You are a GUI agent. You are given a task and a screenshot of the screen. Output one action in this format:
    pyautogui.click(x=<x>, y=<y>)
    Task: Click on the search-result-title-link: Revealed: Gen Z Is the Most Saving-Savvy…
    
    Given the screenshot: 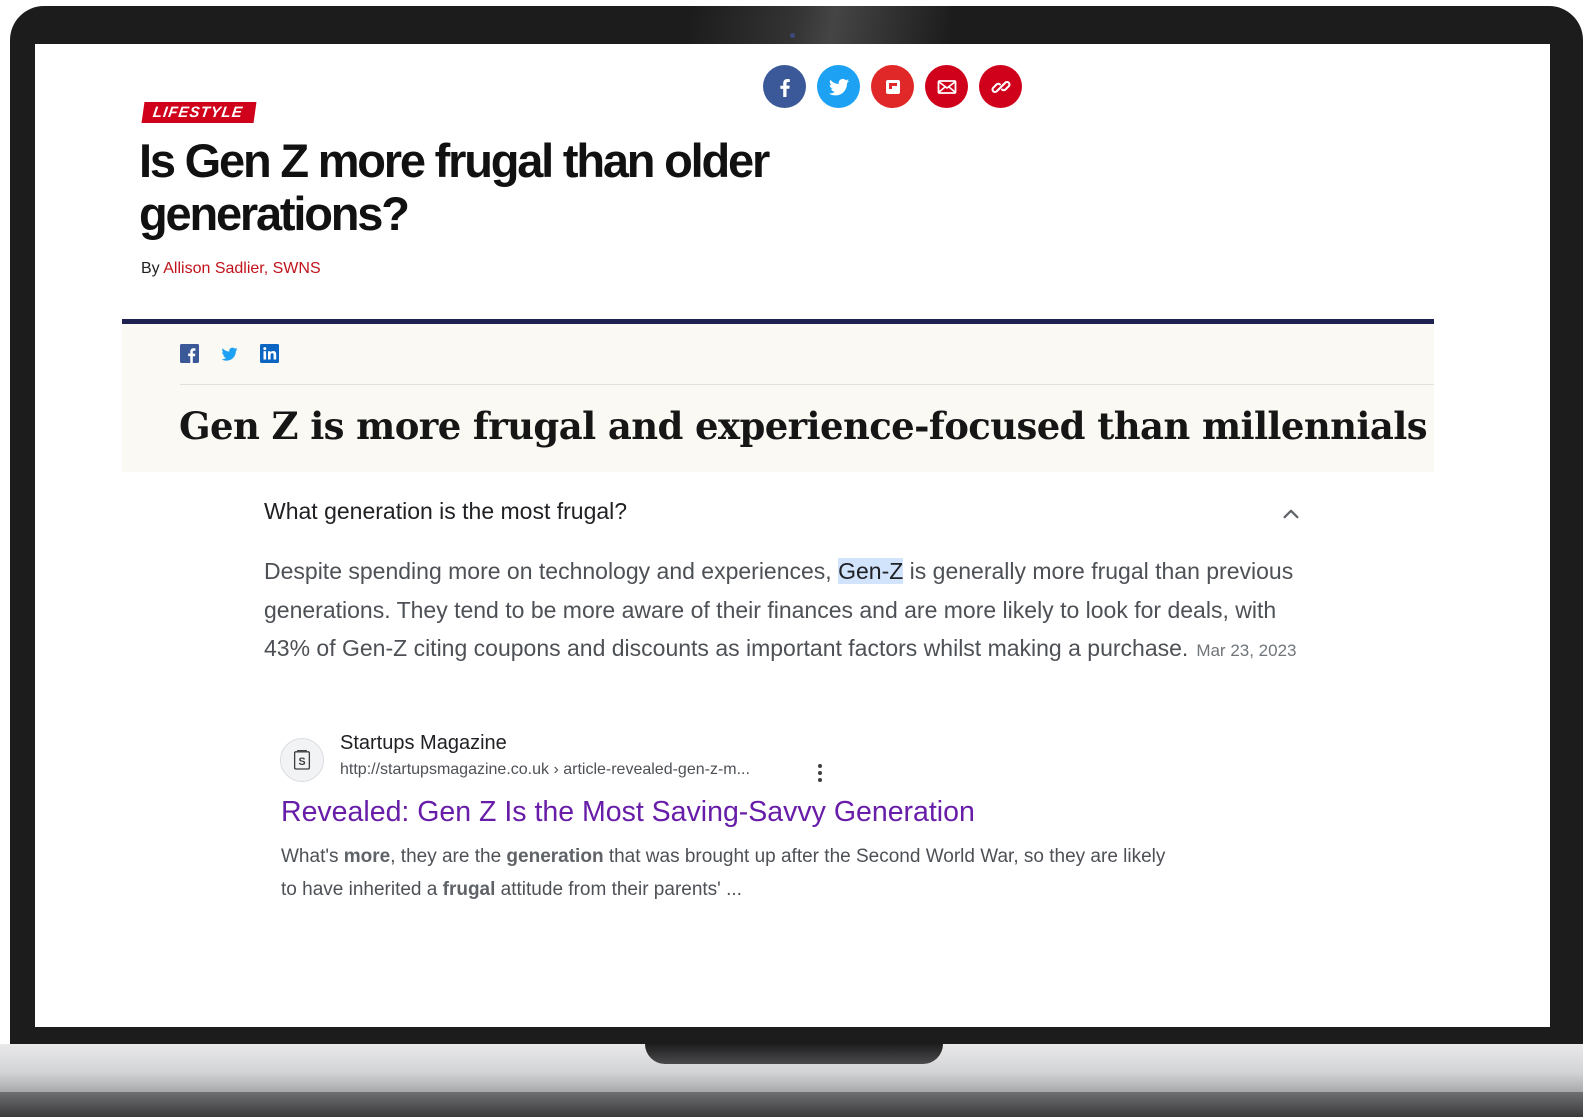 What is the action you would take?
    pyautogui.click(x=628, y=812)
    